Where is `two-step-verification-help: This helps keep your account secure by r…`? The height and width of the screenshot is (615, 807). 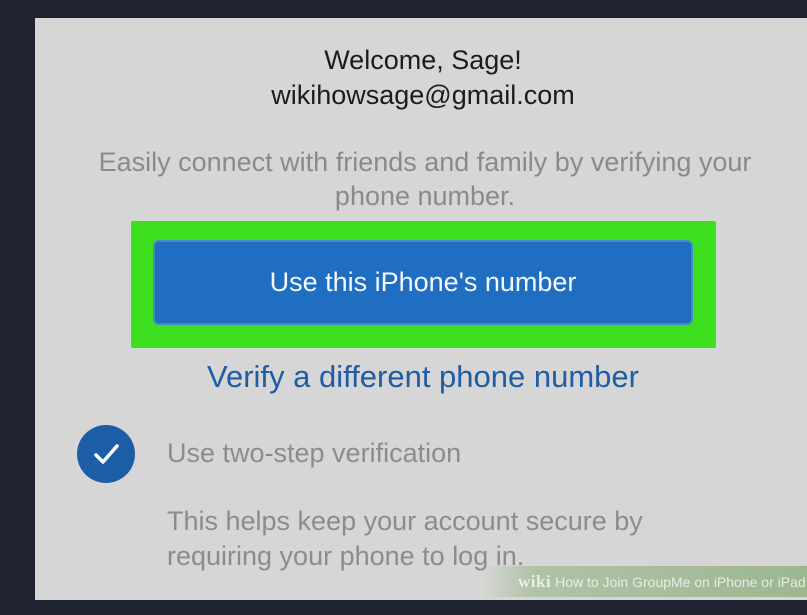 two-step-verification-help: This helps keep your account secure by r… is located at coordinates (405, 538).